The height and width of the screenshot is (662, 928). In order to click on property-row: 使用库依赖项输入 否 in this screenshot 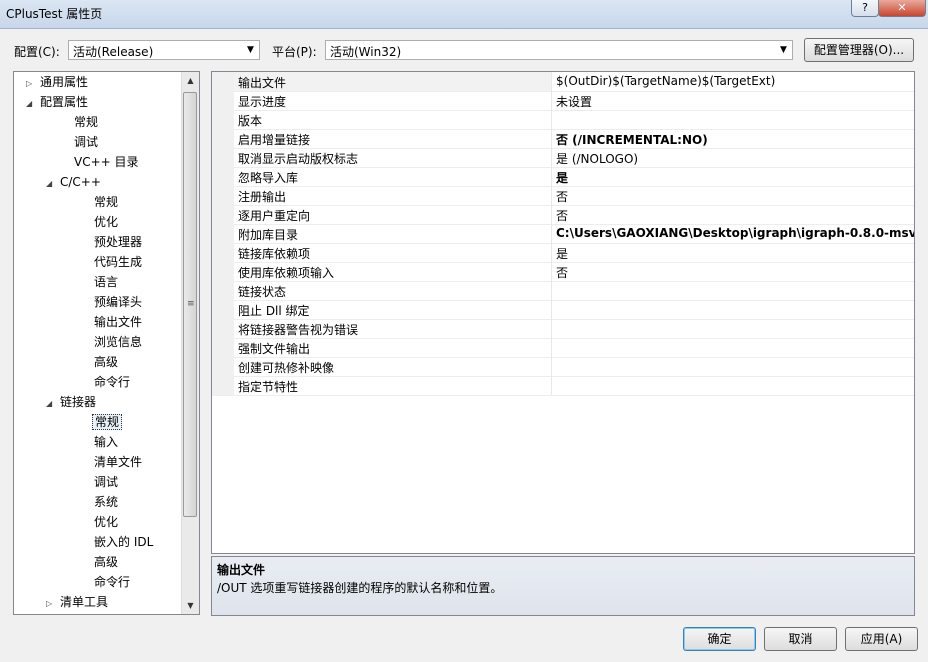, I will do `click(563, 272)`.